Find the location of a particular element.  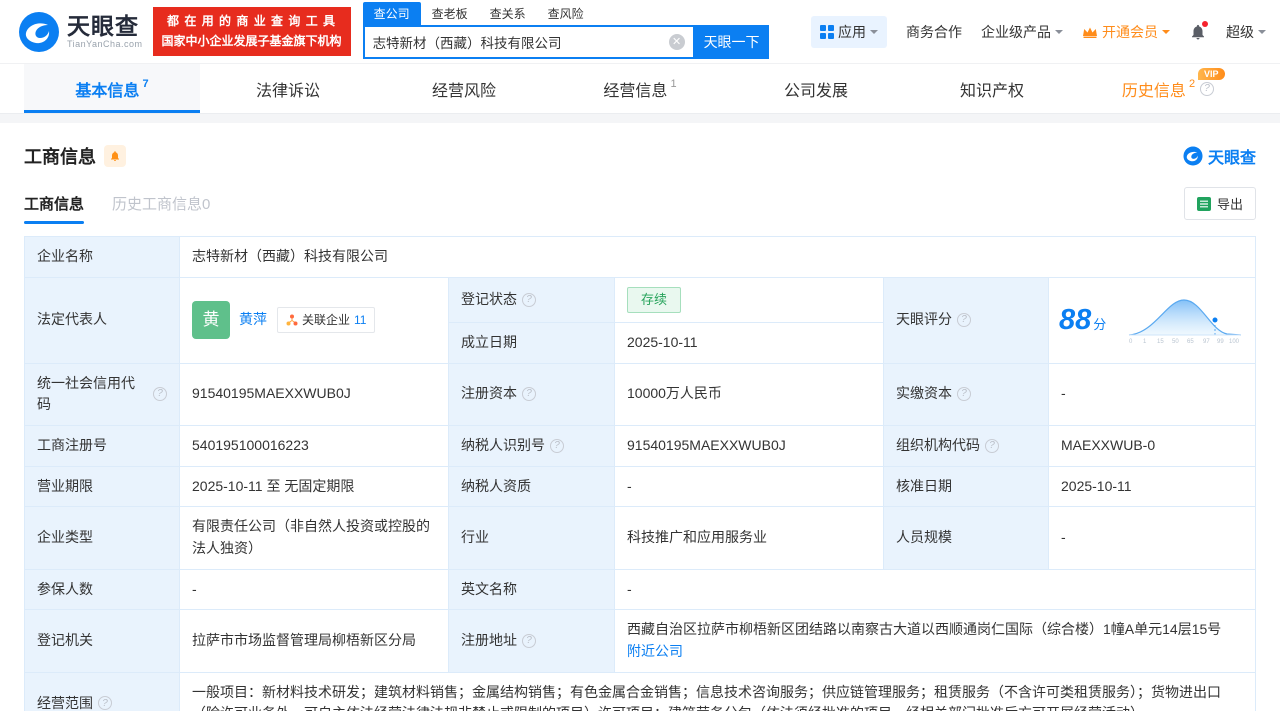

nav-enterprise-products: 企业级产品 is located at coordinates (1022, 32).